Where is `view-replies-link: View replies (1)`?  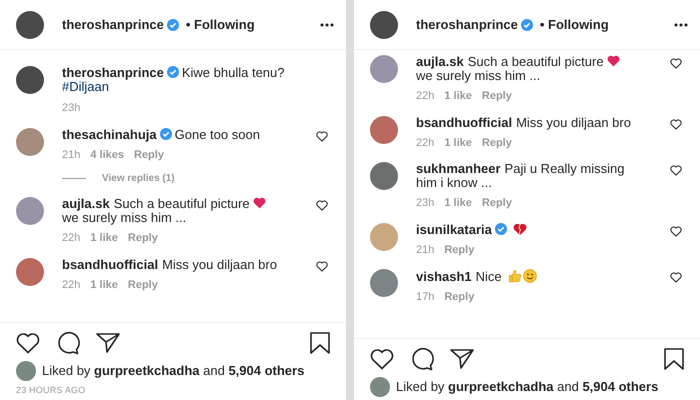
view-replies-link: View replies (1) is located at coordinates (138, 178).